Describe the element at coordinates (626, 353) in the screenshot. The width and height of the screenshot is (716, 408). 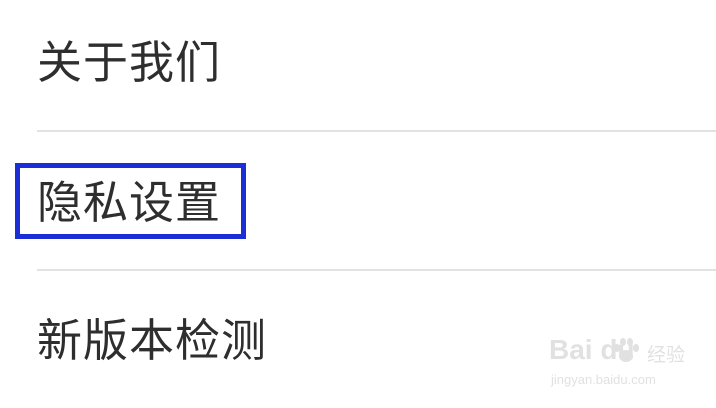
I see `paw-icon` at that location.